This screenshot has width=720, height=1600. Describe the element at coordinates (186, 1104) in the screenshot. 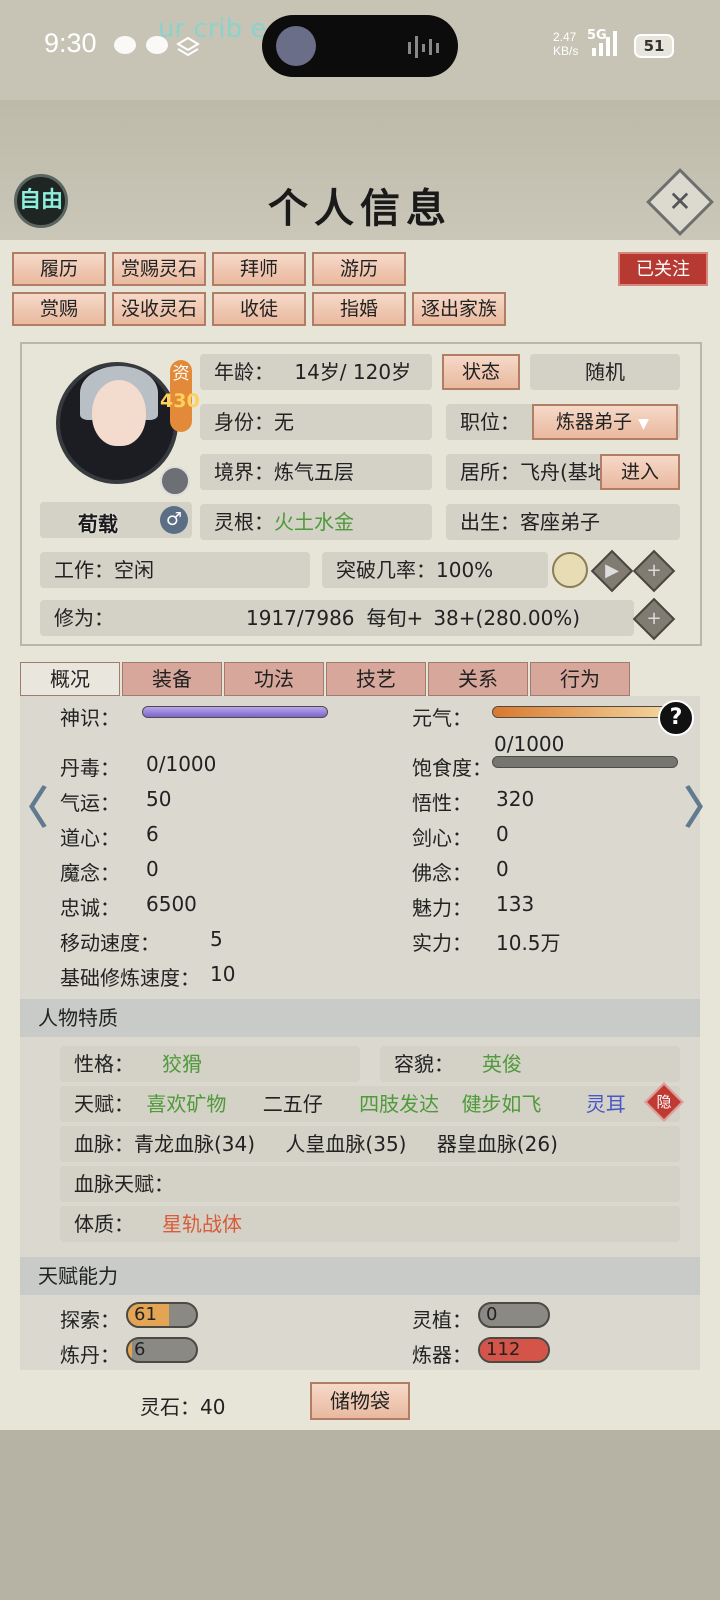

I see `talent-tag: 喜欢矿物` at that location.